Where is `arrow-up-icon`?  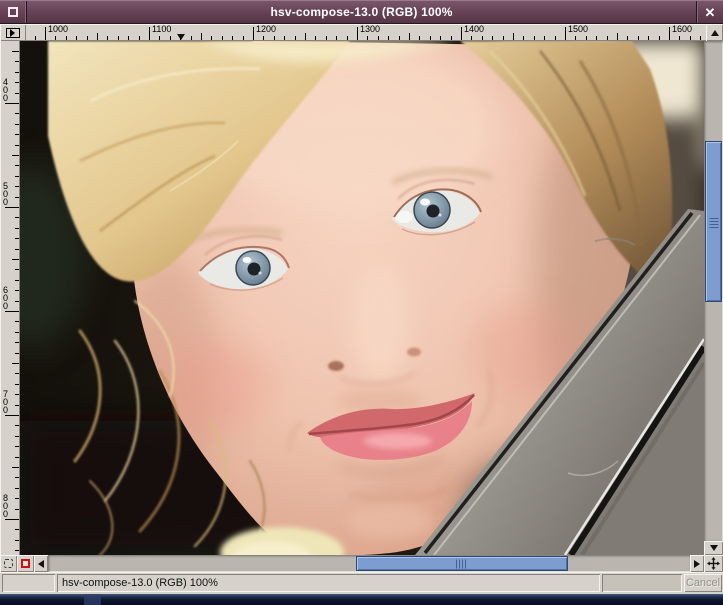
arrow-up-icon is located at coordinates (714, 32).